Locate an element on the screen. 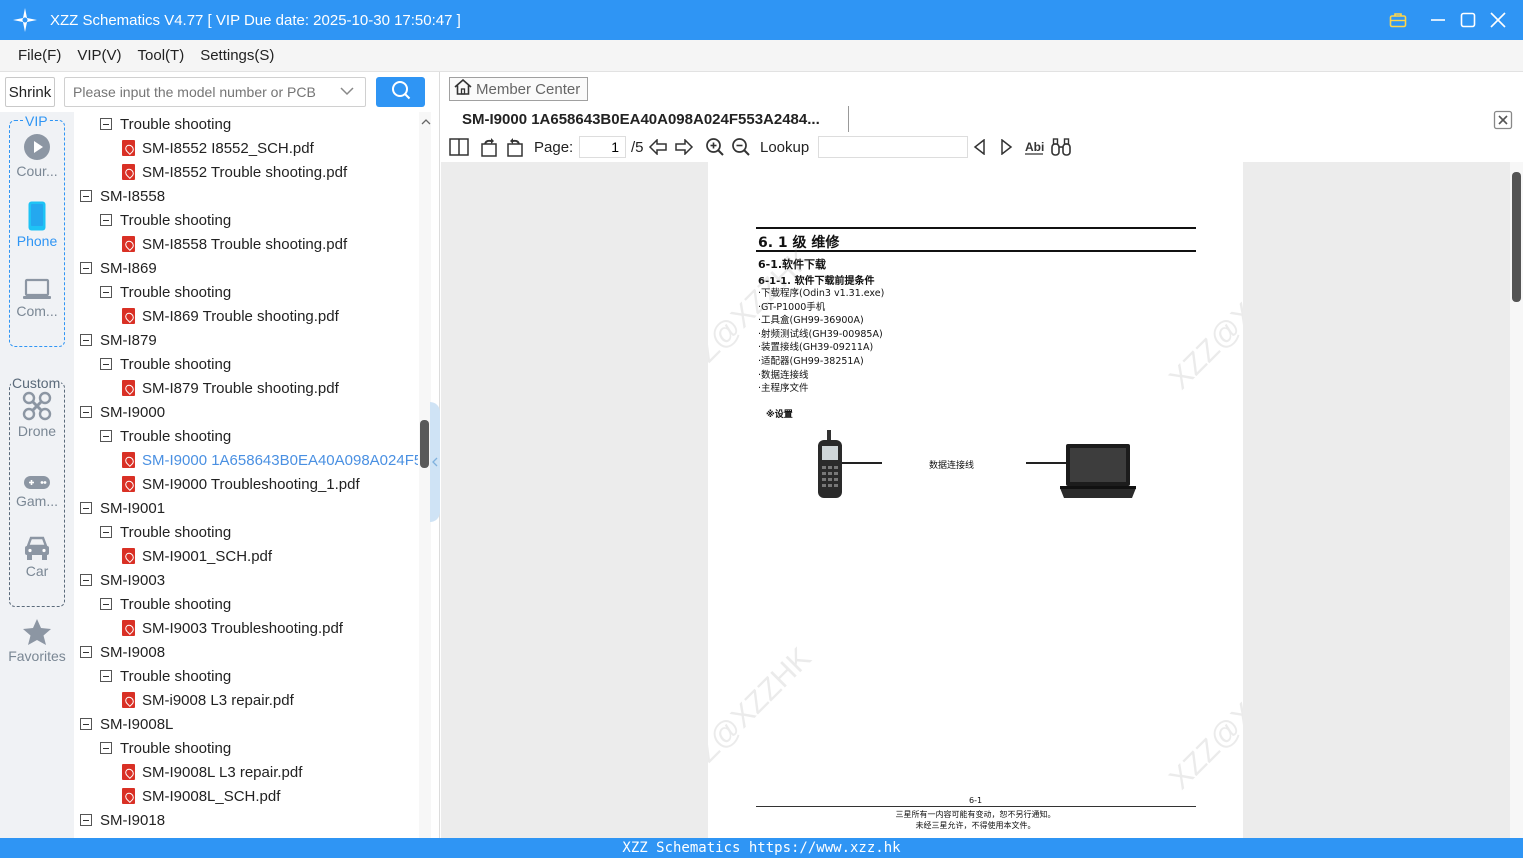 The height and width of the screenshot is (858, 1523). sidebar-item-car: Car is located at coordinates (37, 553).